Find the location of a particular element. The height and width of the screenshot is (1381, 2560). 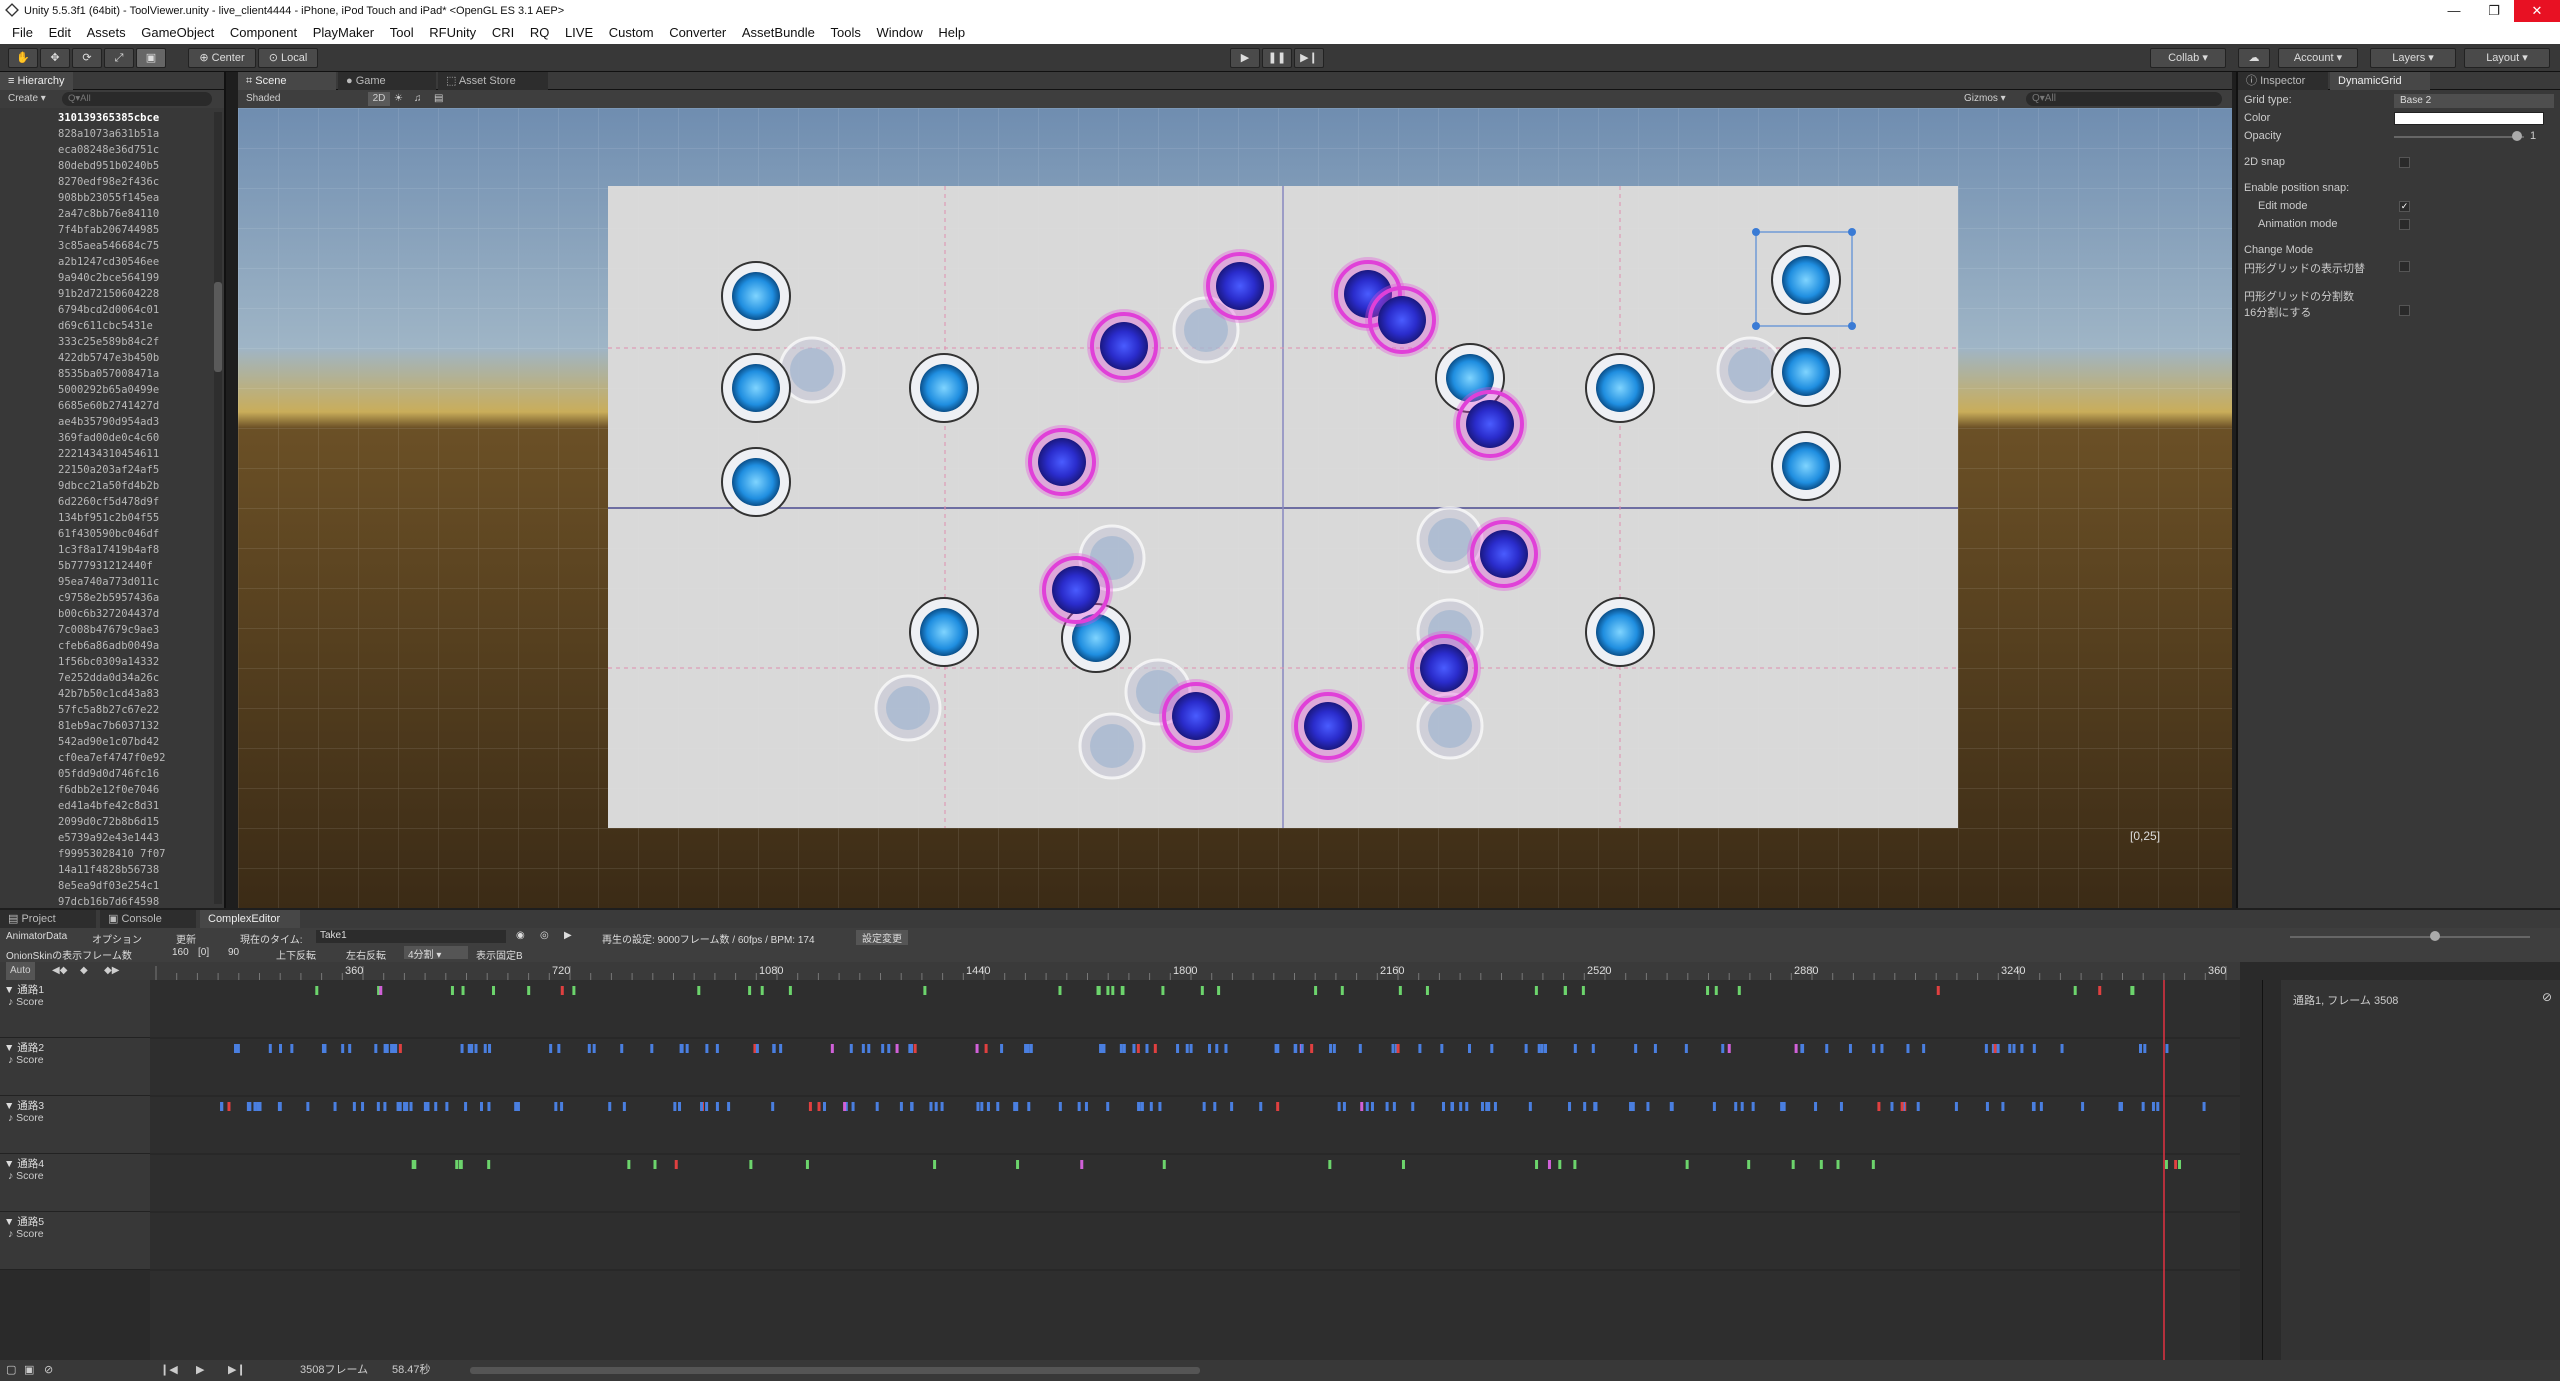

edit-mode-checkbox: ✓ is located at coordinates (2404, 206).